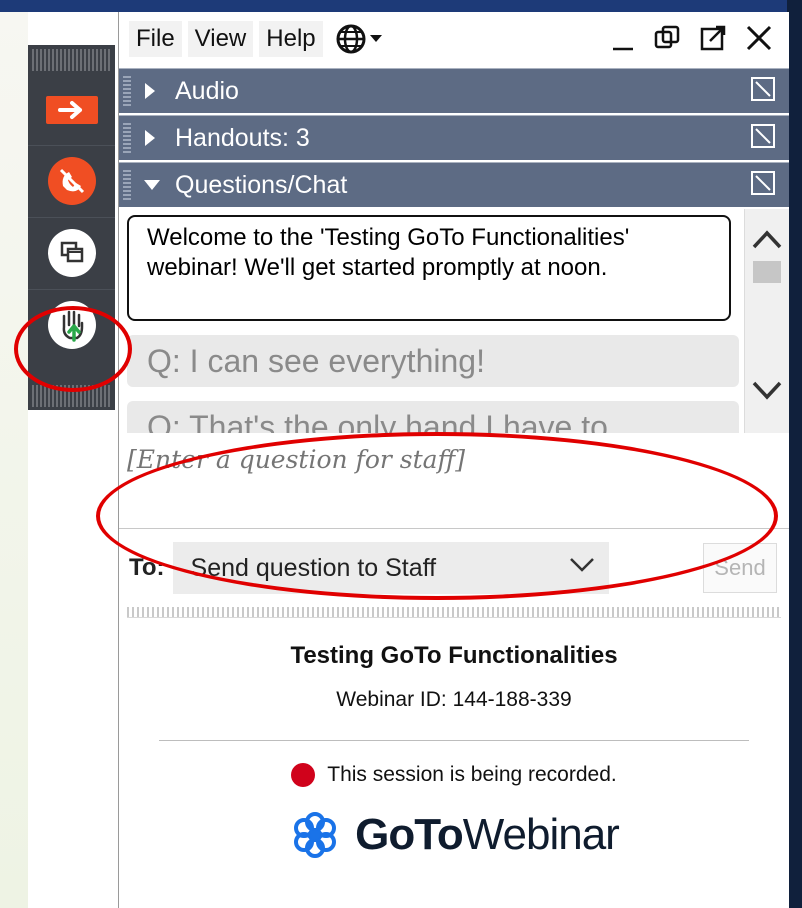  Describe the element at coordinates (351, 39) in the screenshot. I see `globe-icon` at that location.